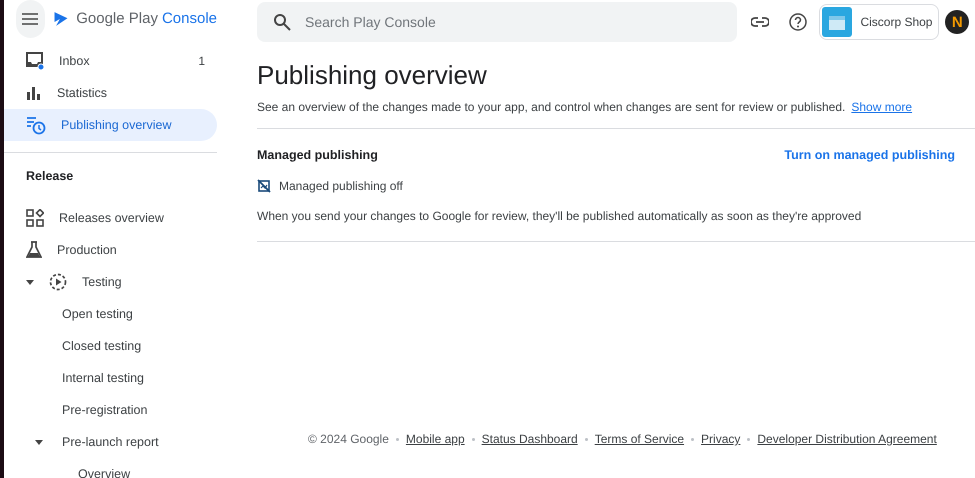 The width and height of the screenshot is (975, 478). I want to click on section-heading: Release, so click(49, 176).